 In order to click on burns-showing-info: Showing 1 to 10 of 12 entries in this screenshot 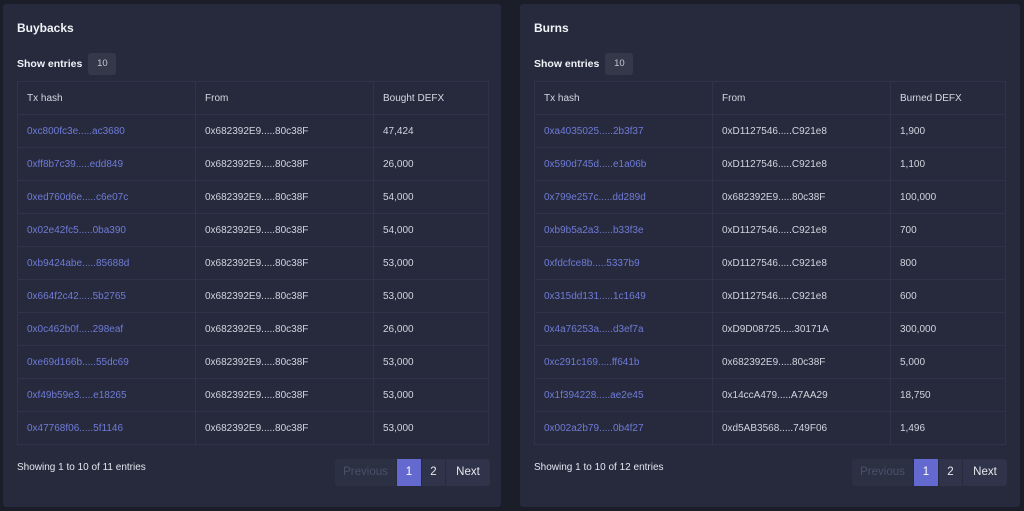, I will do `click(599, 467)`.